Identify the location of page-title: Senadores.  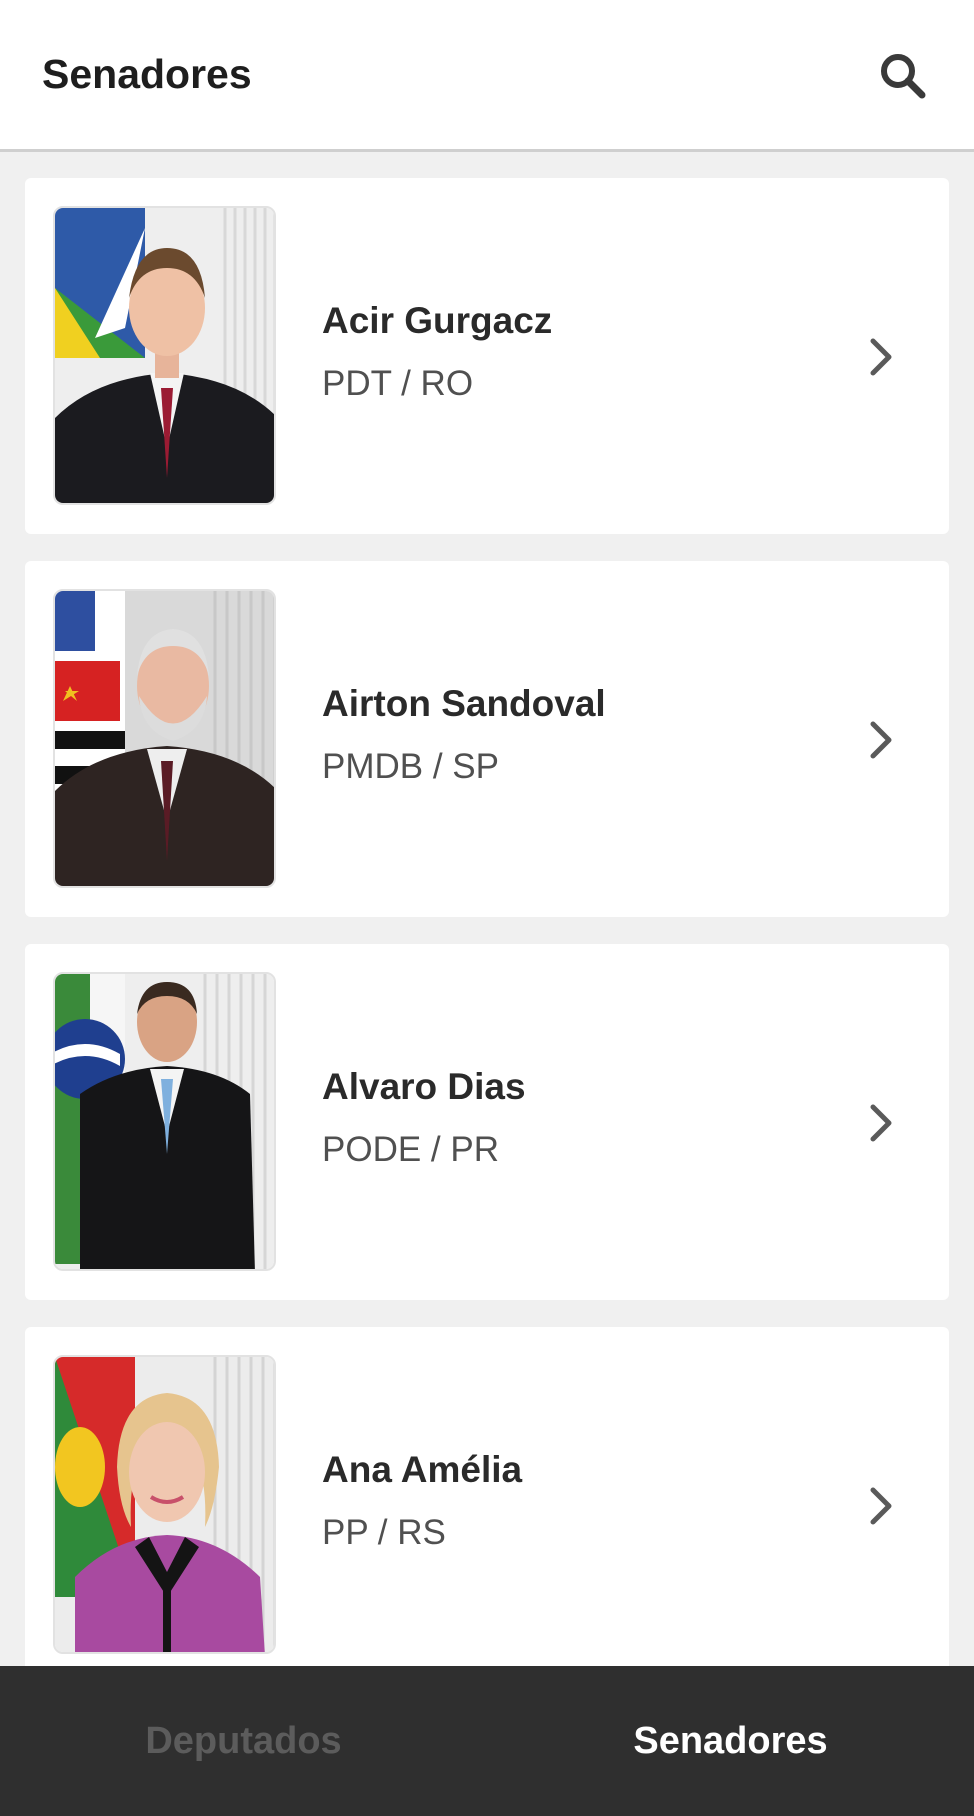
(147, 74).